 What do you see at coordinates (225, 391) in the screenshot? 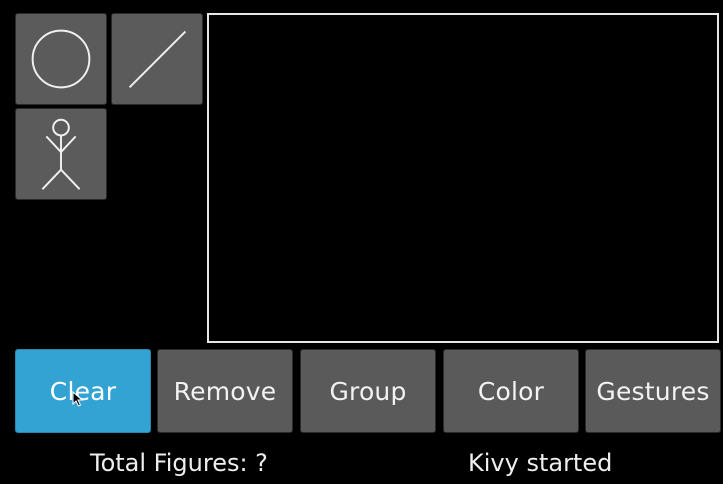
I see `remove-button: Remove` at bounding box center [225, 391].